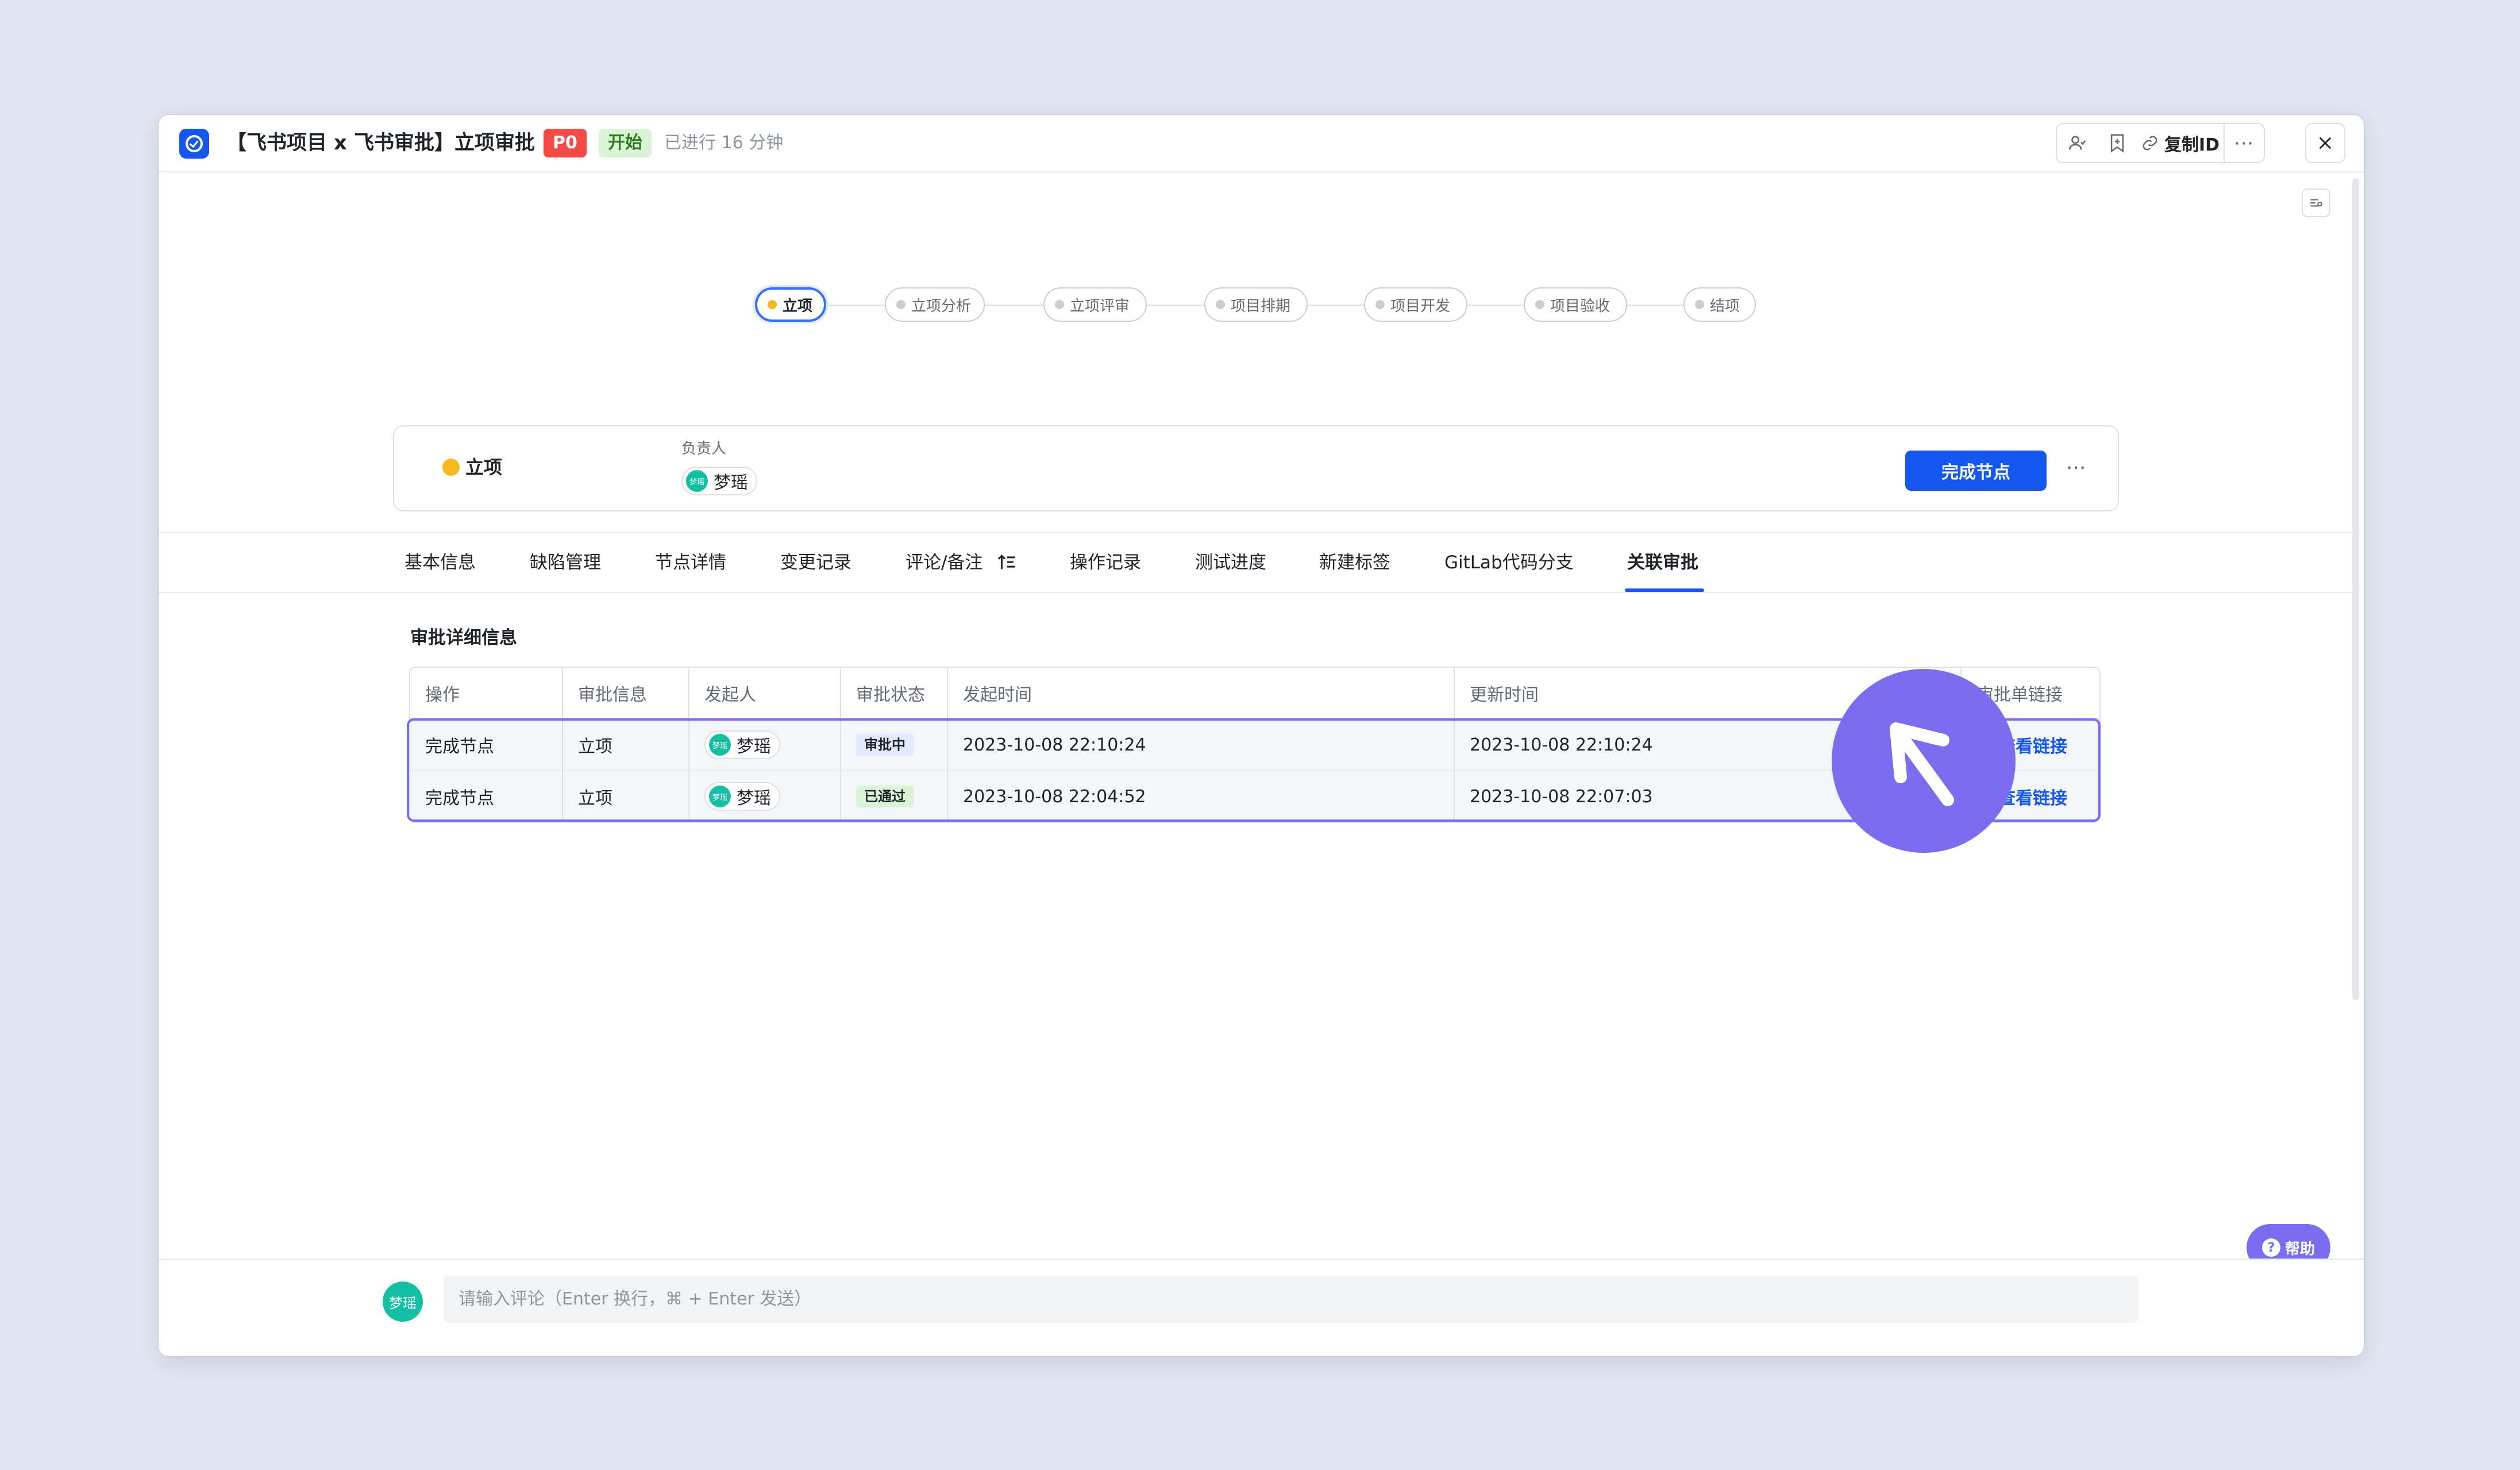  I want to click on view-settings-button, so click(2316, 202).